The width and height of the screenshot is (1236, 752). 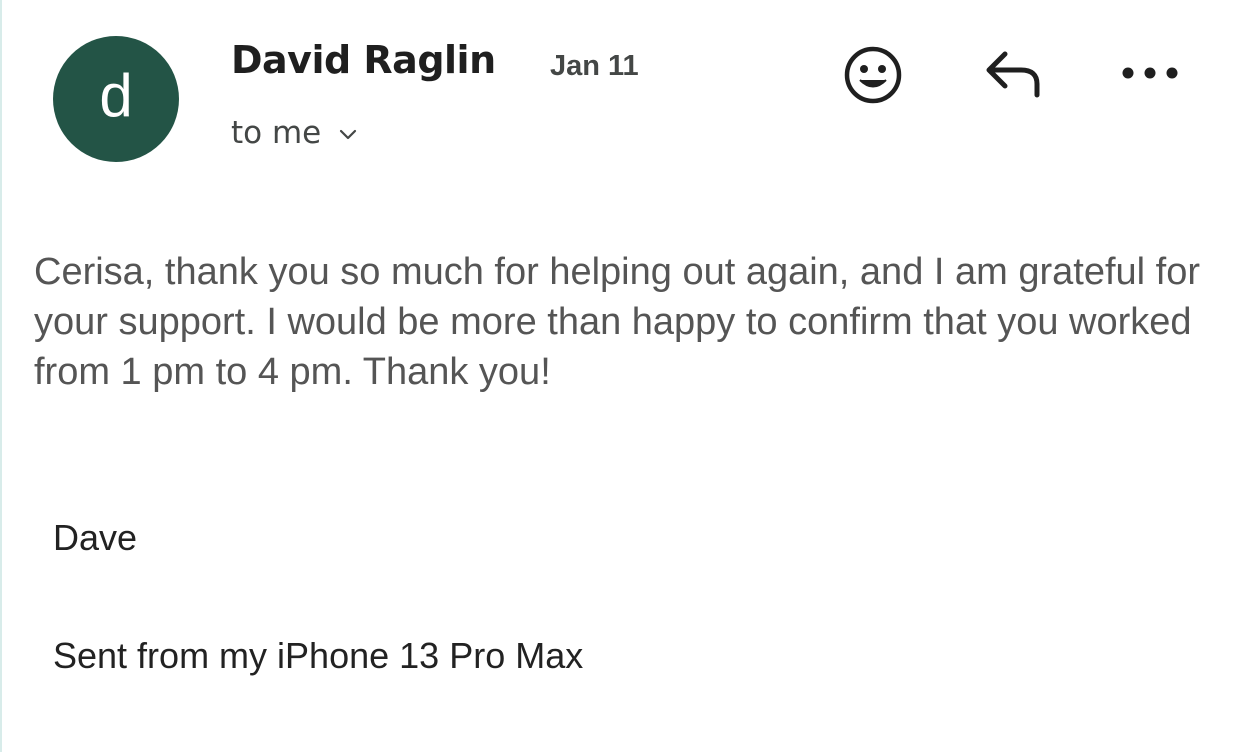 What do you see at coordinates (95, 537) in the screenshot?
I see `message-signoff: Dave` at bounding box center [95, 537].